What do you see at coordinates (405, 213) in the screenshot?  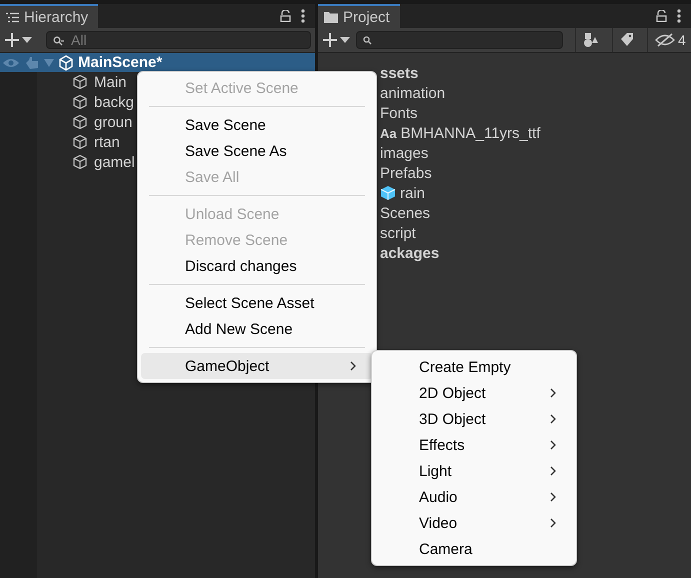 I see `item-label: Scenes` at bounding box center [405, 213].